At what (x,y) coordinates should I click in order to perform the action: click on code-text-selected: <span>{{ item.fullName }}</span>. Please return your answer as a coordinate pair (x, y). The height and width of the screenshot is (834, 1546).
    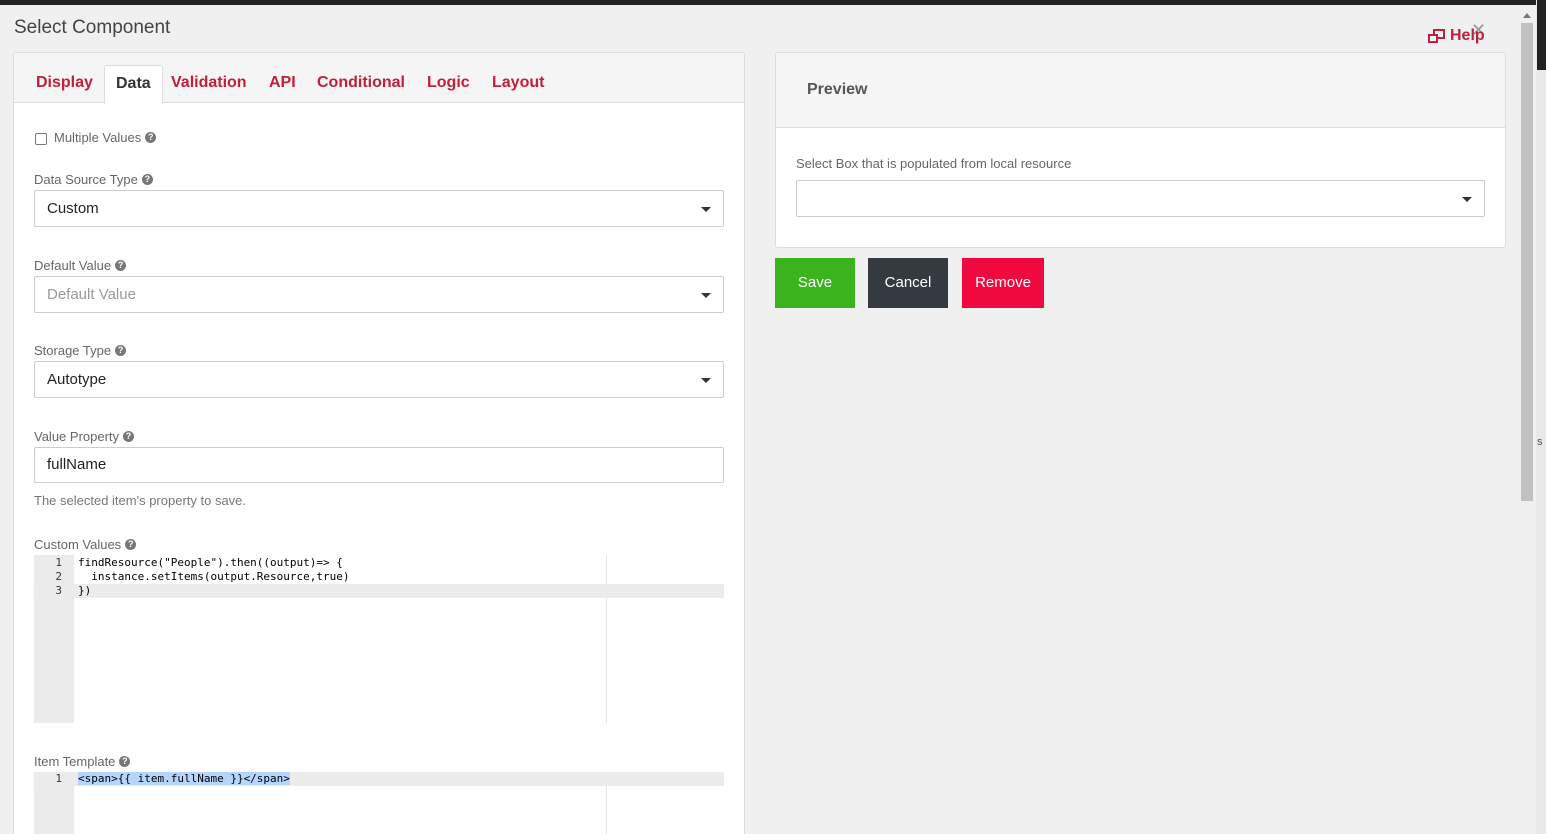
    Looking at the image, I should click on (184, 778).